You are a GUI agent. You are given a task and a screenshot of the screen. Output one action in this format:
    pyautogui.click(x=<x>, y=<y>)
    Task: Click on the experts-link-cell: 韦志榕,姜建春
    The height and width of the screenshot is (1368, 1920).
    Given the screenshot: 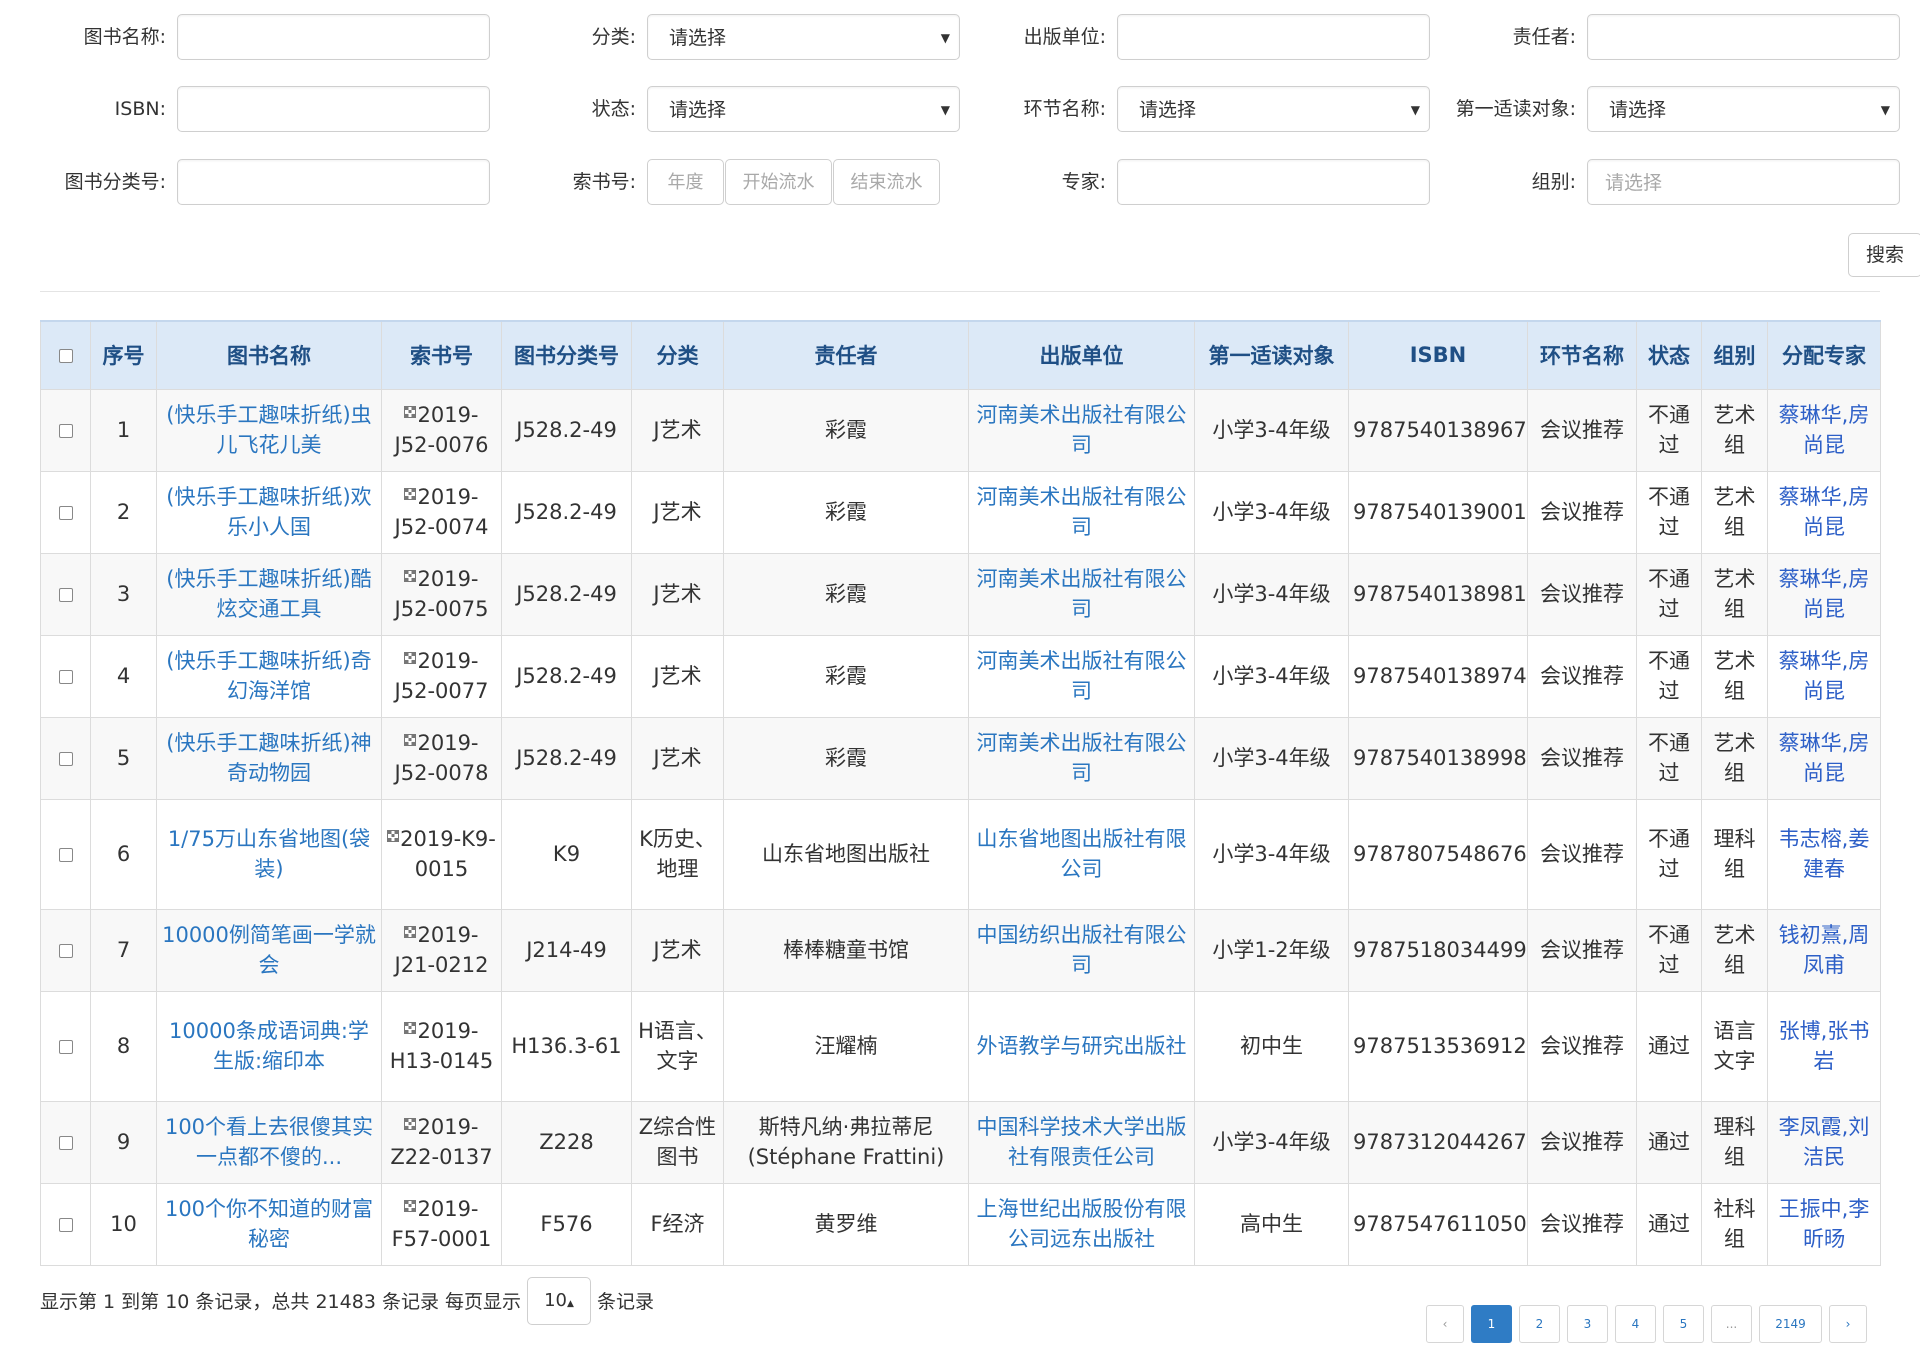 What is the action you would take?
    pyautogui.click(x=1824, y=854)
    